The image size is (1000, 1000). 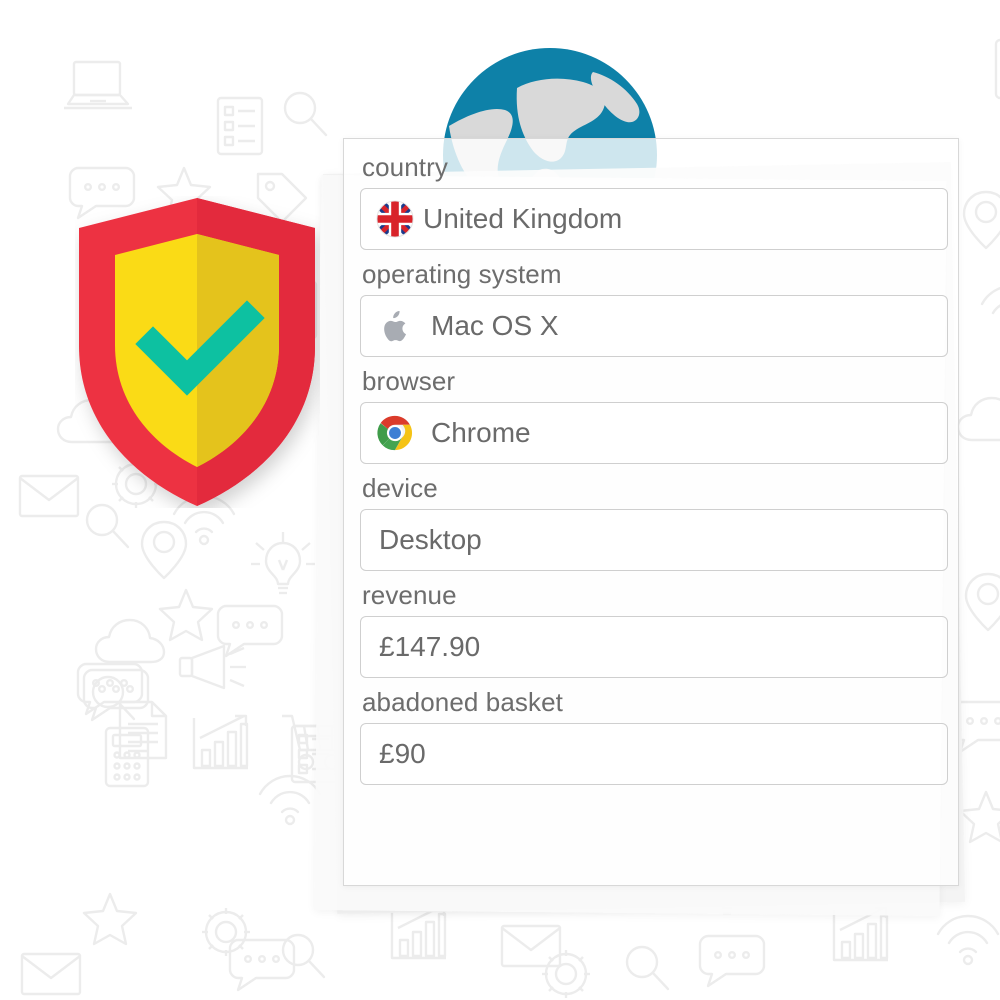 What do you see at coordinates (654, 326) in the screenshot?
I see `operating-system-input: Mac OS X` at bounding box center [654, 326].